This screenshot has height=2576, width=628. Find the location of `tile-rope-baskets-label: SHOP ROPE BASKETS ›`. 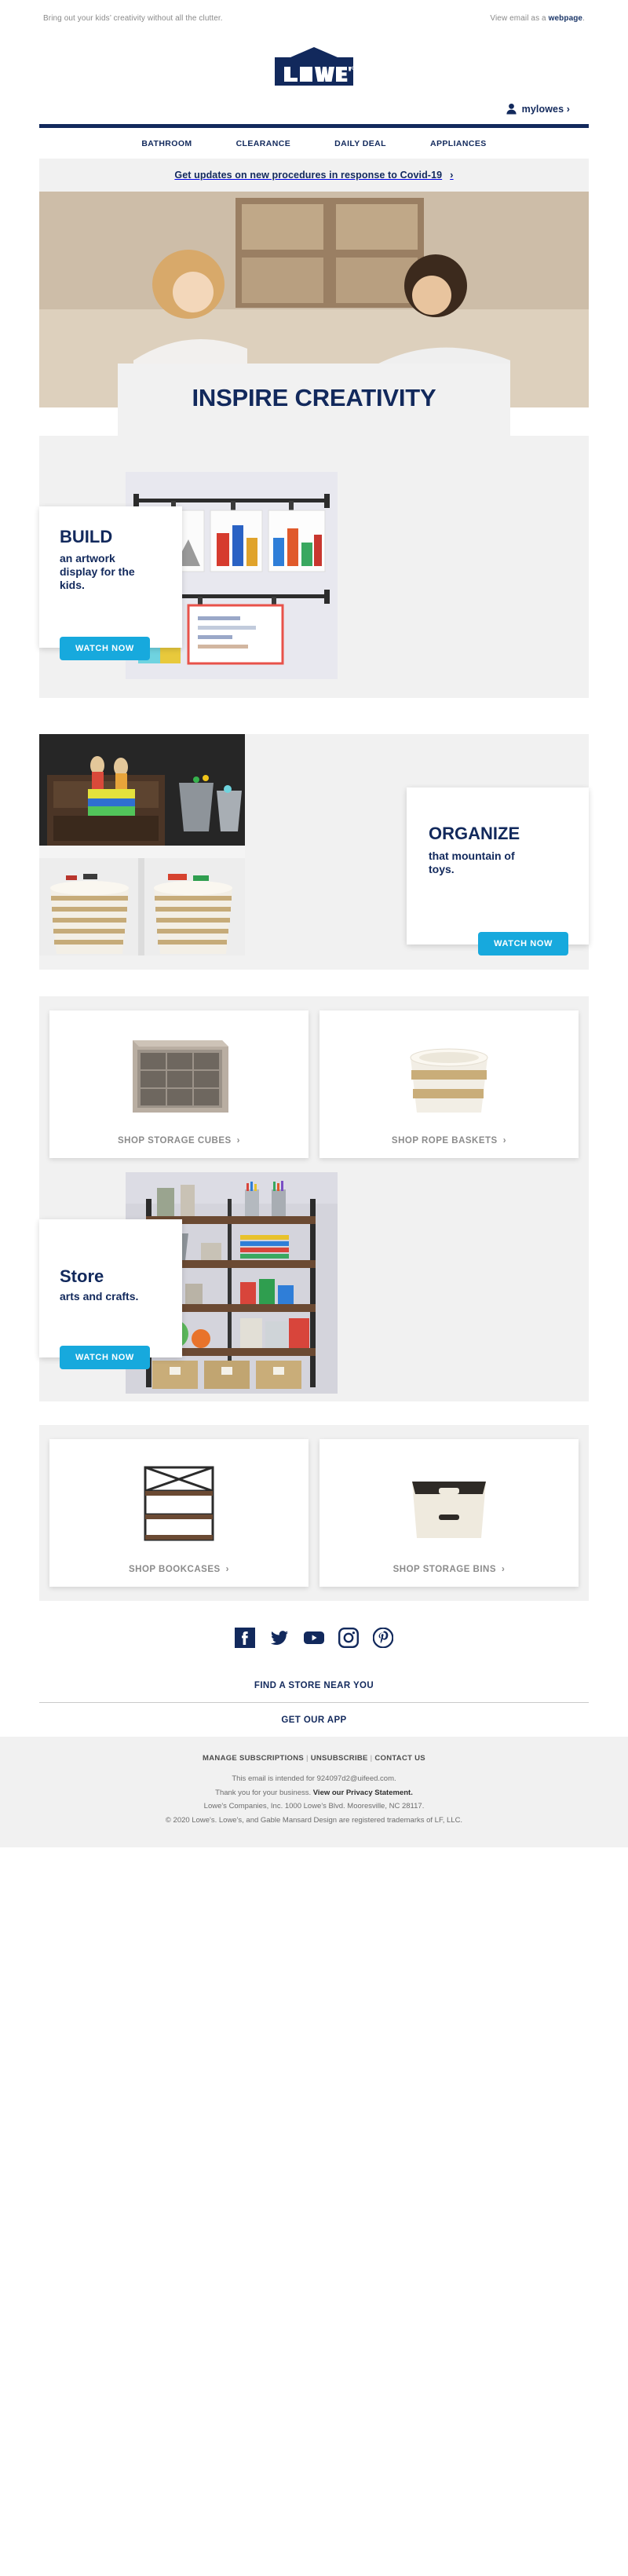

tile-rope-baskets-label: SHOP ROPE BASKETS › is located at coordinates (449, 1140).